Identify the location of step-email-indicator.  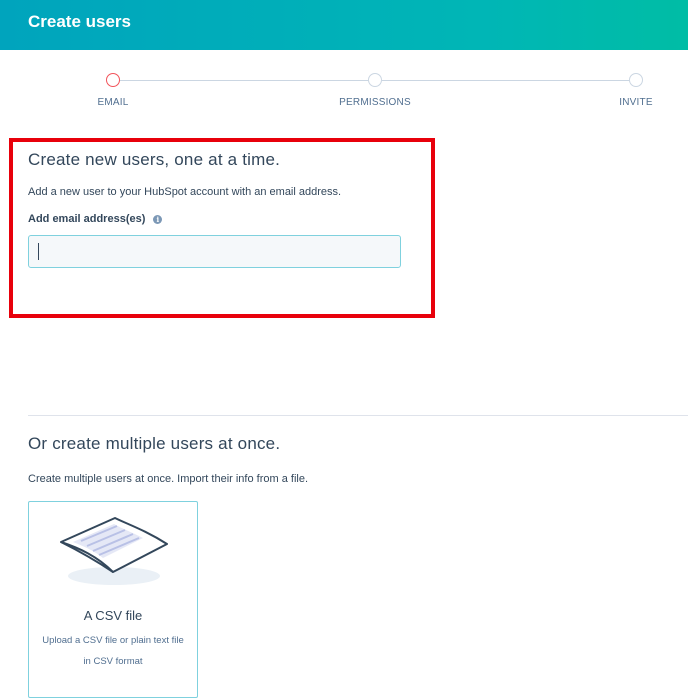
(113, 80).